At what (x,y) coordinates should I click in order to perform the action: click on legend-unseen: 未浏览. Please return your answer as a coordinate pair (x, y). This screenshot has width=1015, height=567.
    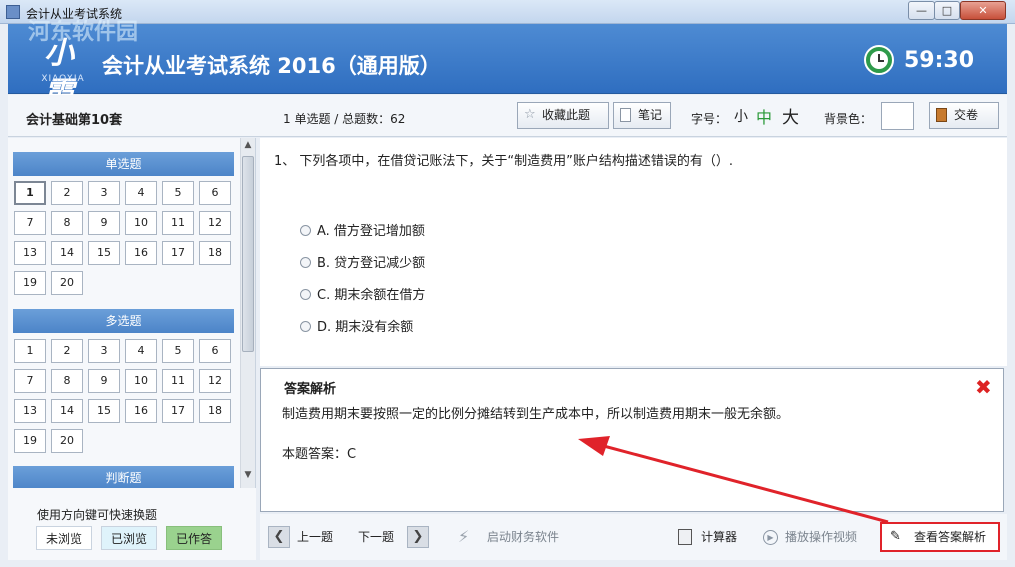
    Looking at the image, I should click on (64, 538).